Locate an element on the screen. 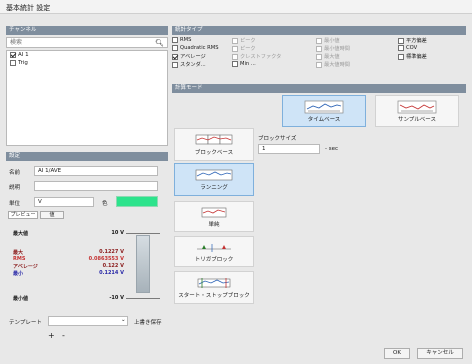  option-peak-2: ピーク is located at coordinates (244, 48).